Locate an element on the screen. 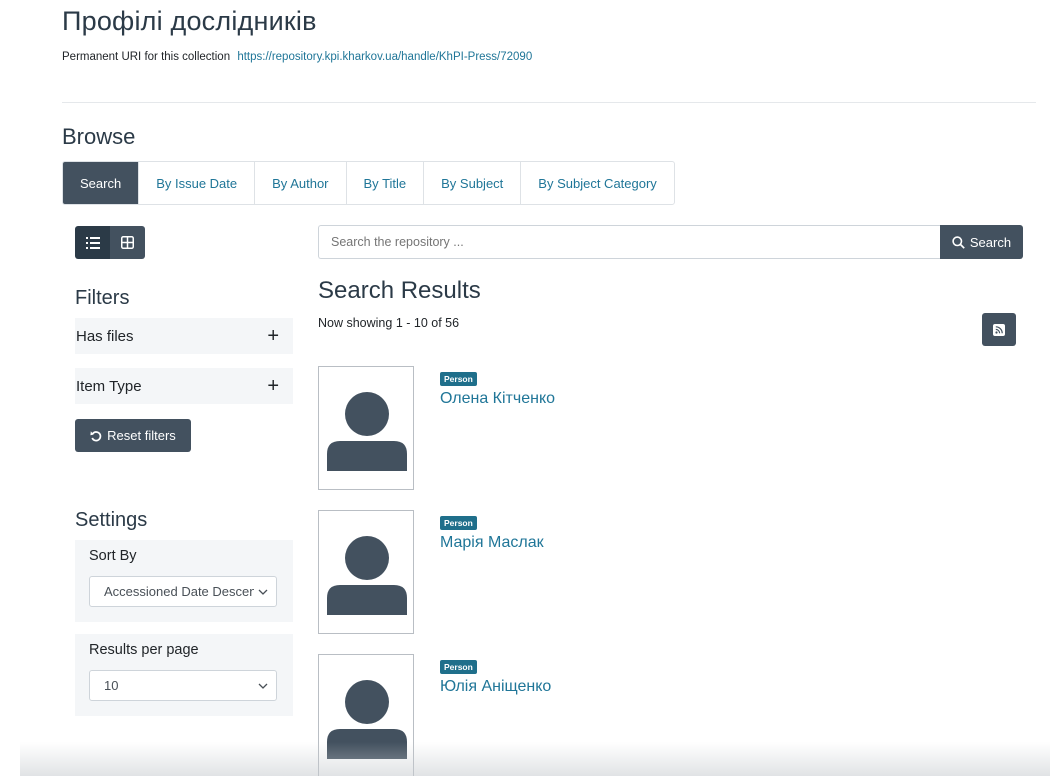  rss-button is located at coordinates (999, 329).